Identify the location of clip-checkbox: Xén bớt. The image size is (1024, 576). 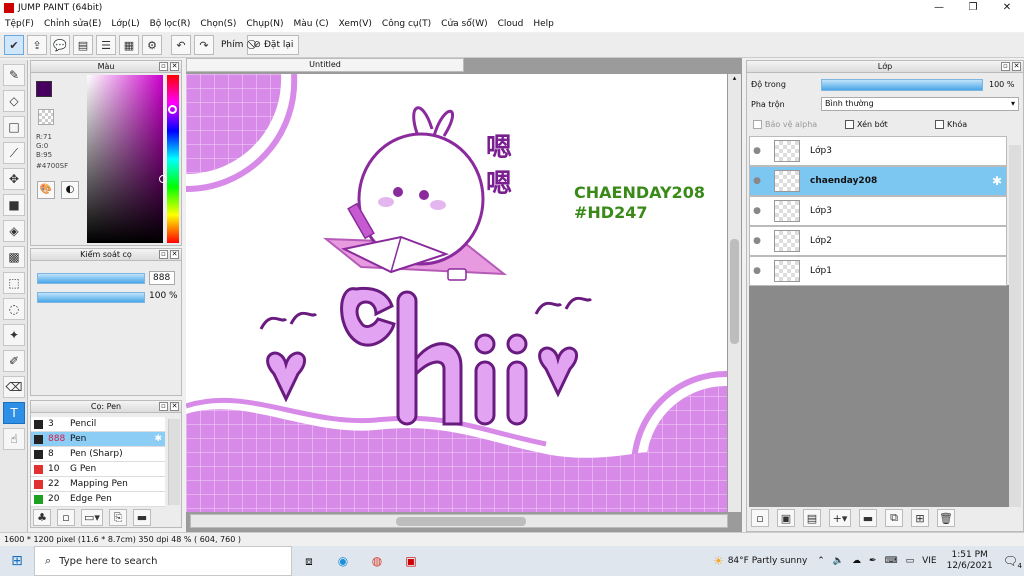
(866, 124).